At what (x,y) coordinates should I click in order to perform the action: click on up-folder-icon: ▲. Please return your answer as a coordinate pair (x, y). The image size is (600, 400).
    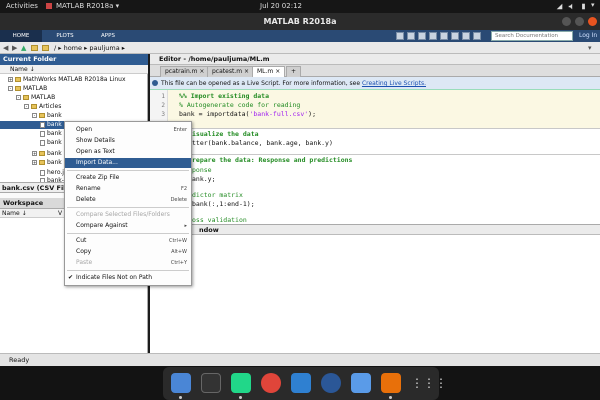
    Looking at the image, I should click on (23, 48).